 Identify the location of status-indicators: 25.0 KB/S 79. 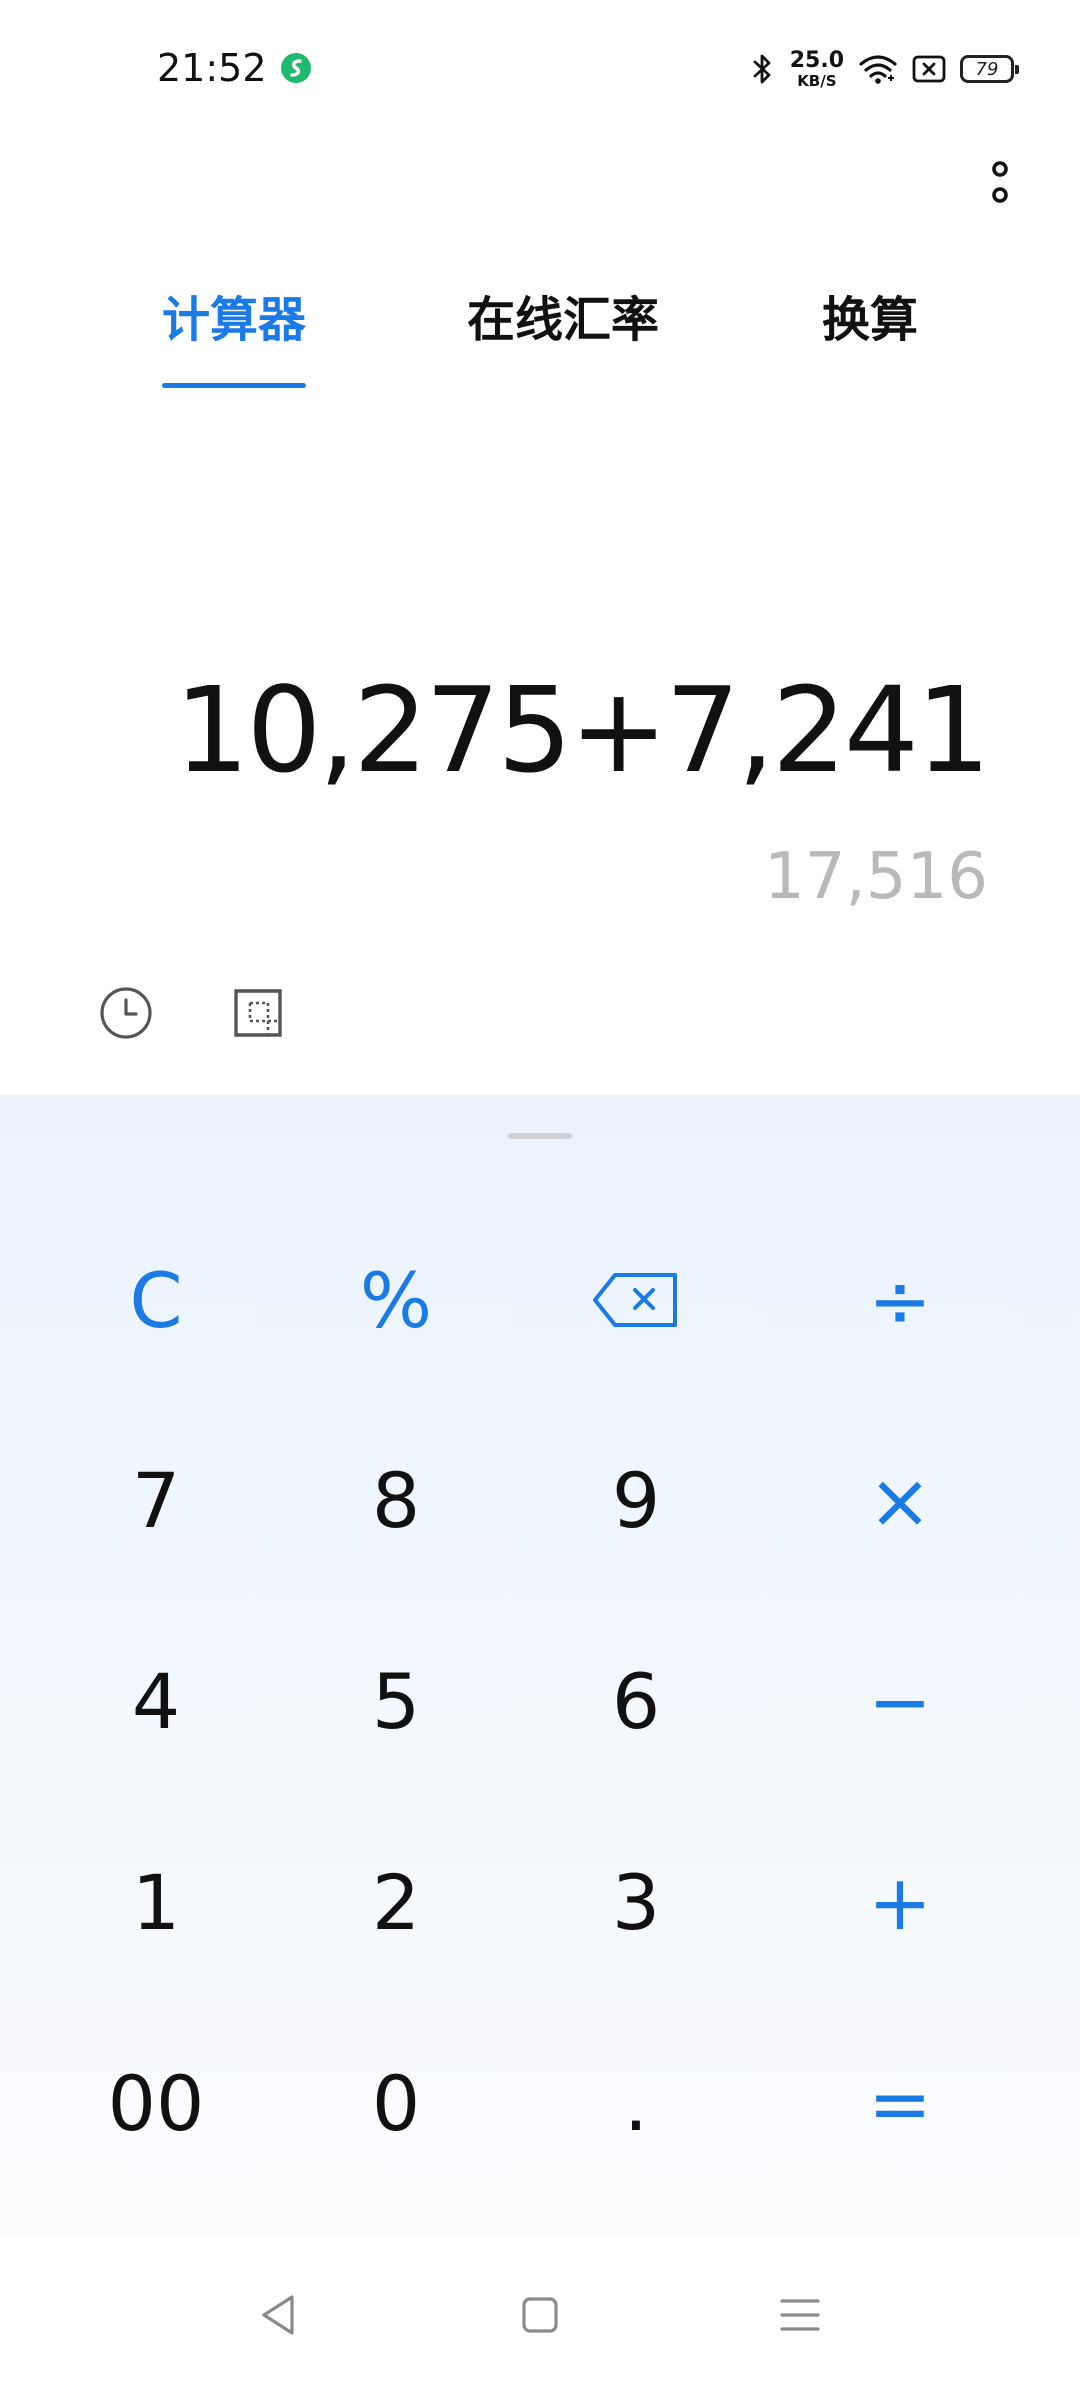
(884, 69).